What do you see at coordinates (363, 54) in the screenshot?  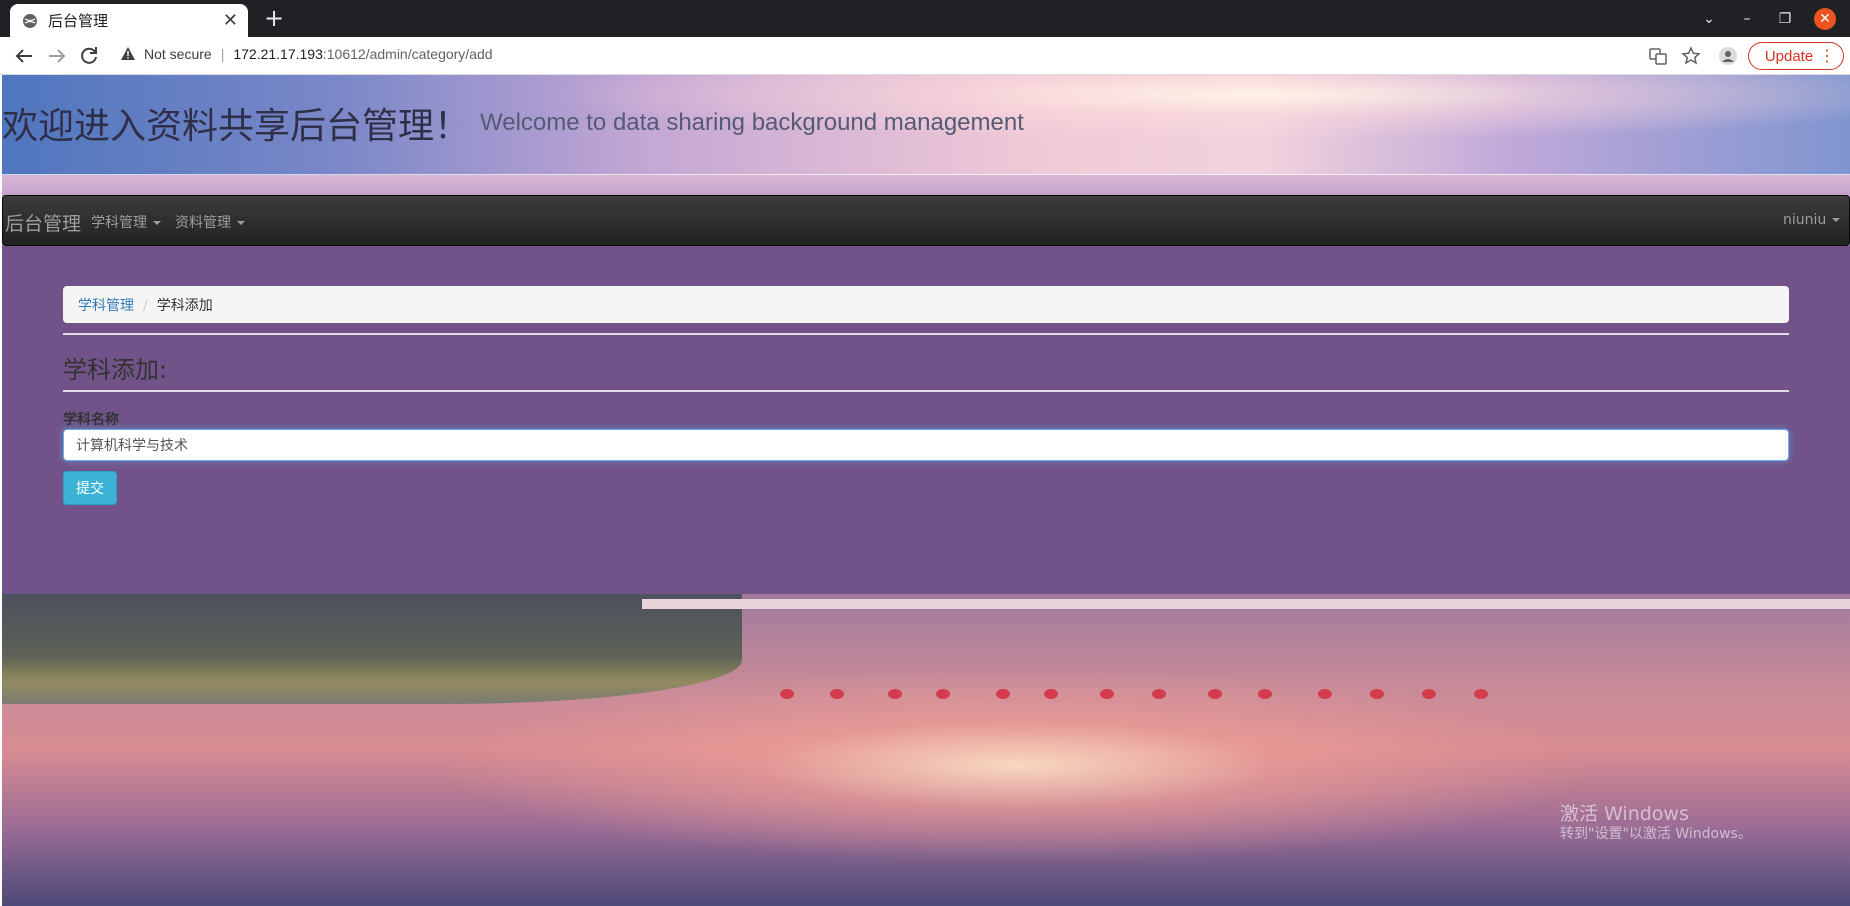 I see `url-text: 172.21.17.193:10612/admin/category/add` at bounding box center [363, 54].